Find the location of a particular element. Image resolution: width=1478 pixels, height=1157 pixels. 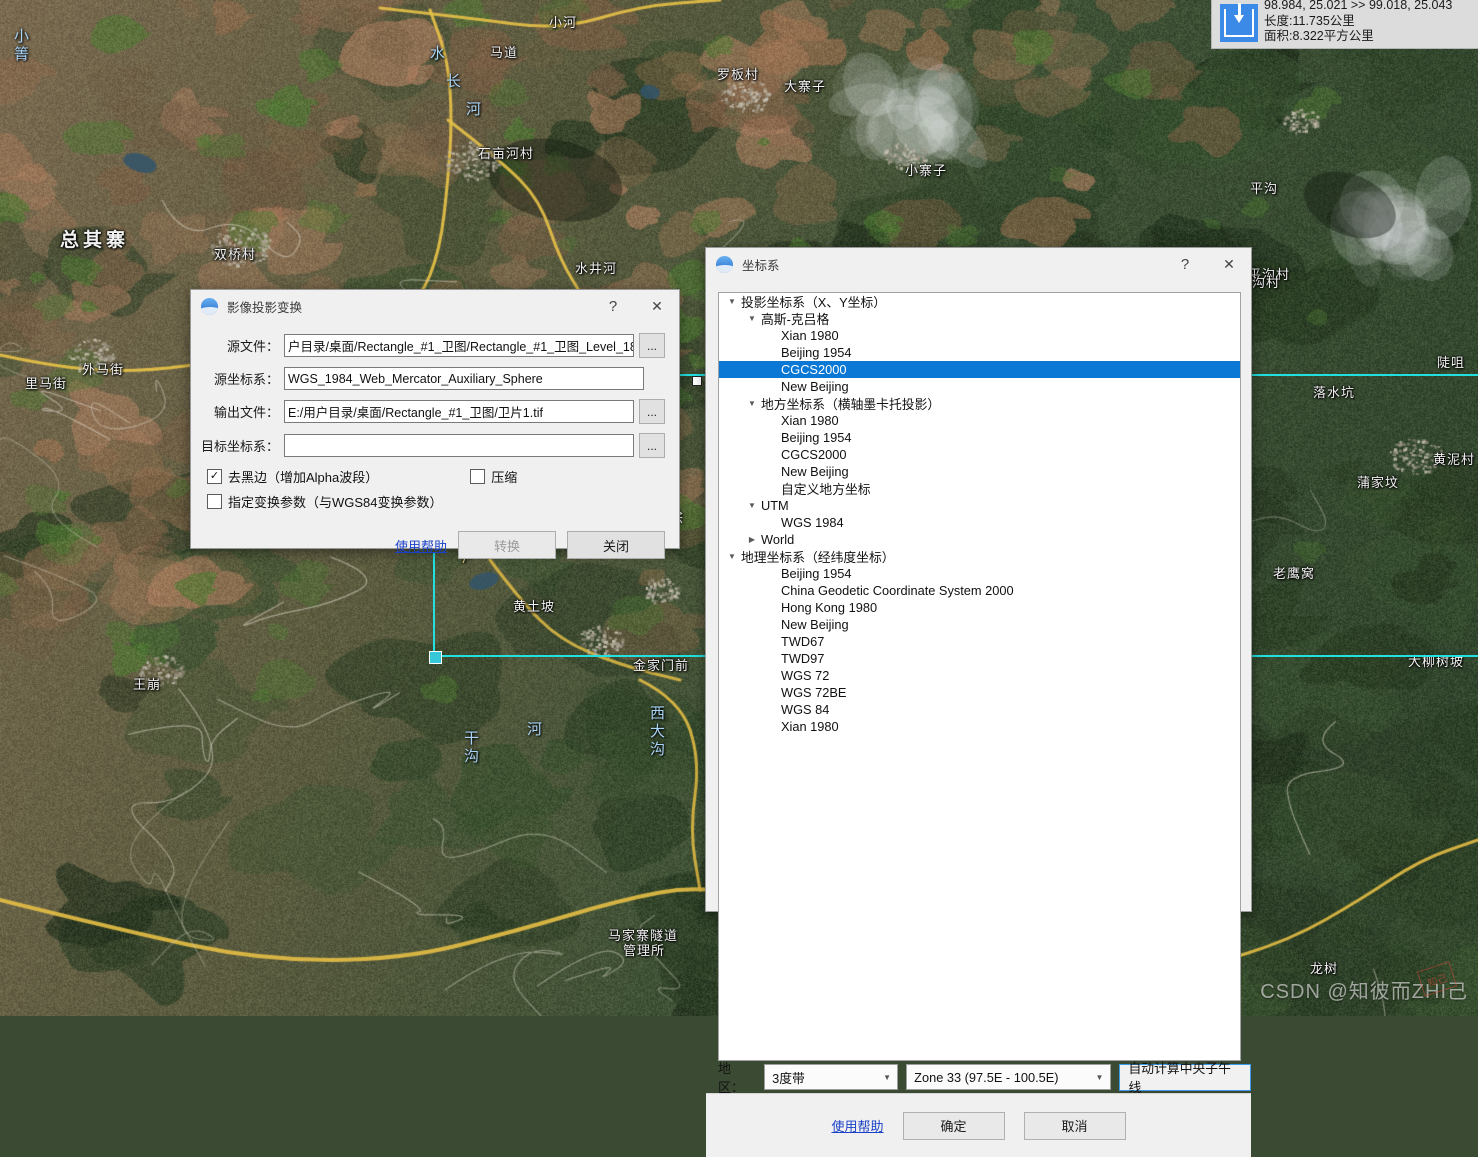

tree-item-label-14: World is located at coordinates (778, 539).